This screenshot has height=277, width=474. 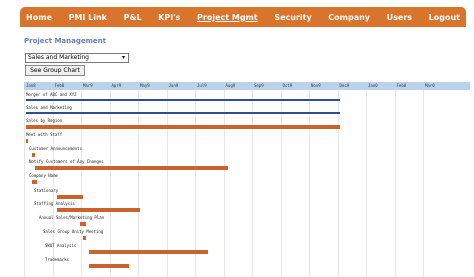 I want to click on group-select: Sales and Marketing ▾, so click(x=77, y=58).